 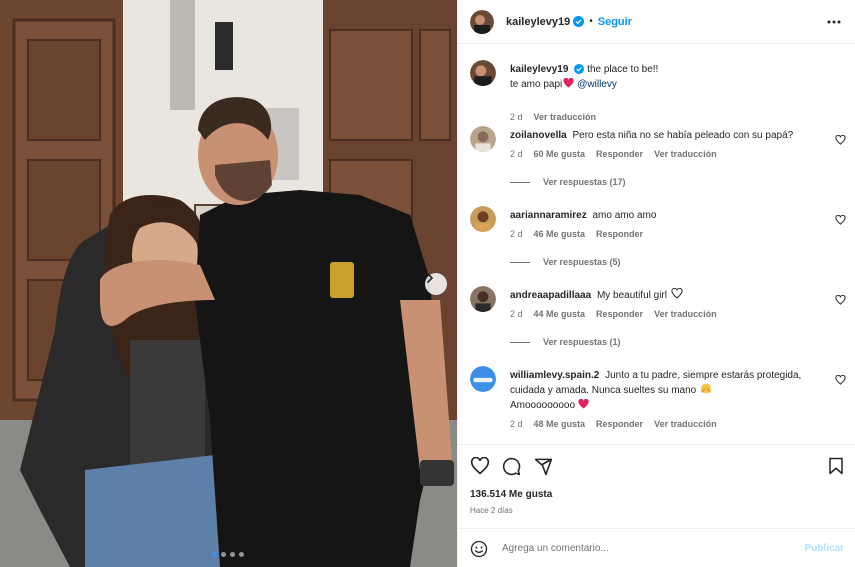 I want to click on post-actions-bar, so click(x=656, y=465).